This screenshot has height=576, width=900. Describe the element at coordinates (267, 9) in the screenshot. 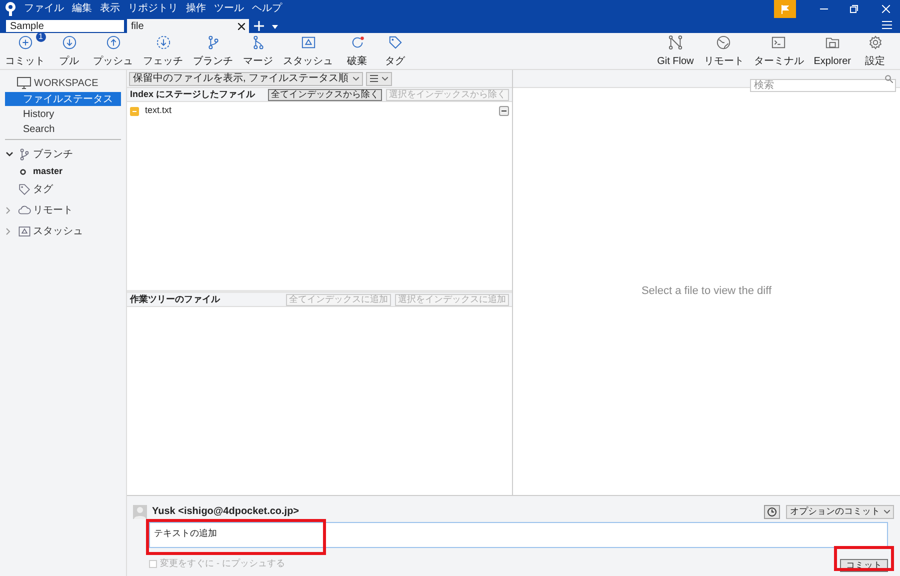

I see `menu-item: ヘルプ` at that location.